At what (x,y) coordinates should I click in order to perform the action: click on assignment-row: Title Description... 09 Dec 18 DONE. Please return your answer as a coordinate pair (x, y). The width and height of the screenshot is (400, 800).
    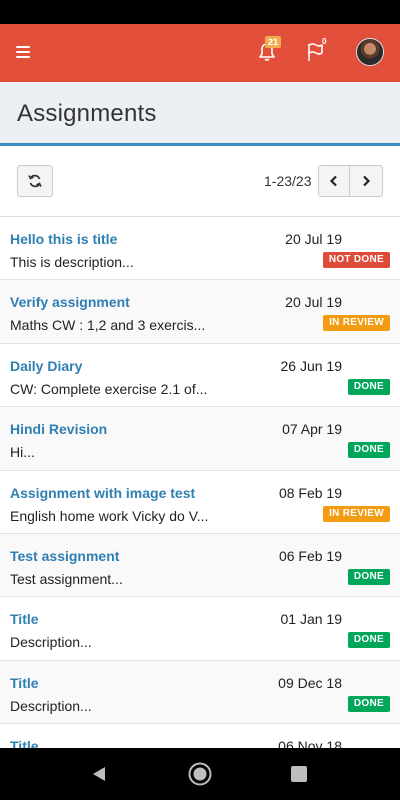
    Looking at the image, I should click on (200, 692).